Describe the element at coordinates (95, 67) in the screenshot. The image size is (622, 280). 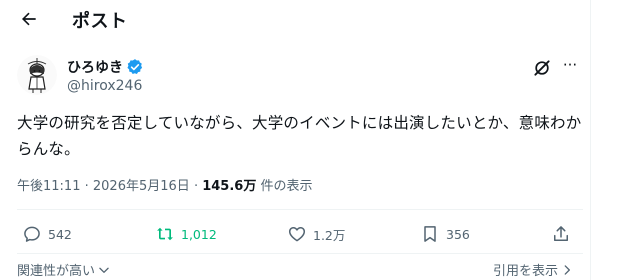
I see `author-name: ひろゆき` at that location.